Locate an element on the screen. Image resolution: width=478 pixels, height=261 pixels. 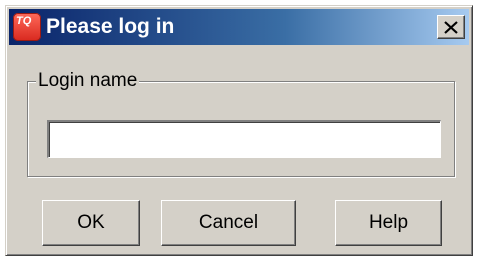
cancel-button: Cancel is located at coordinates (228, 223).